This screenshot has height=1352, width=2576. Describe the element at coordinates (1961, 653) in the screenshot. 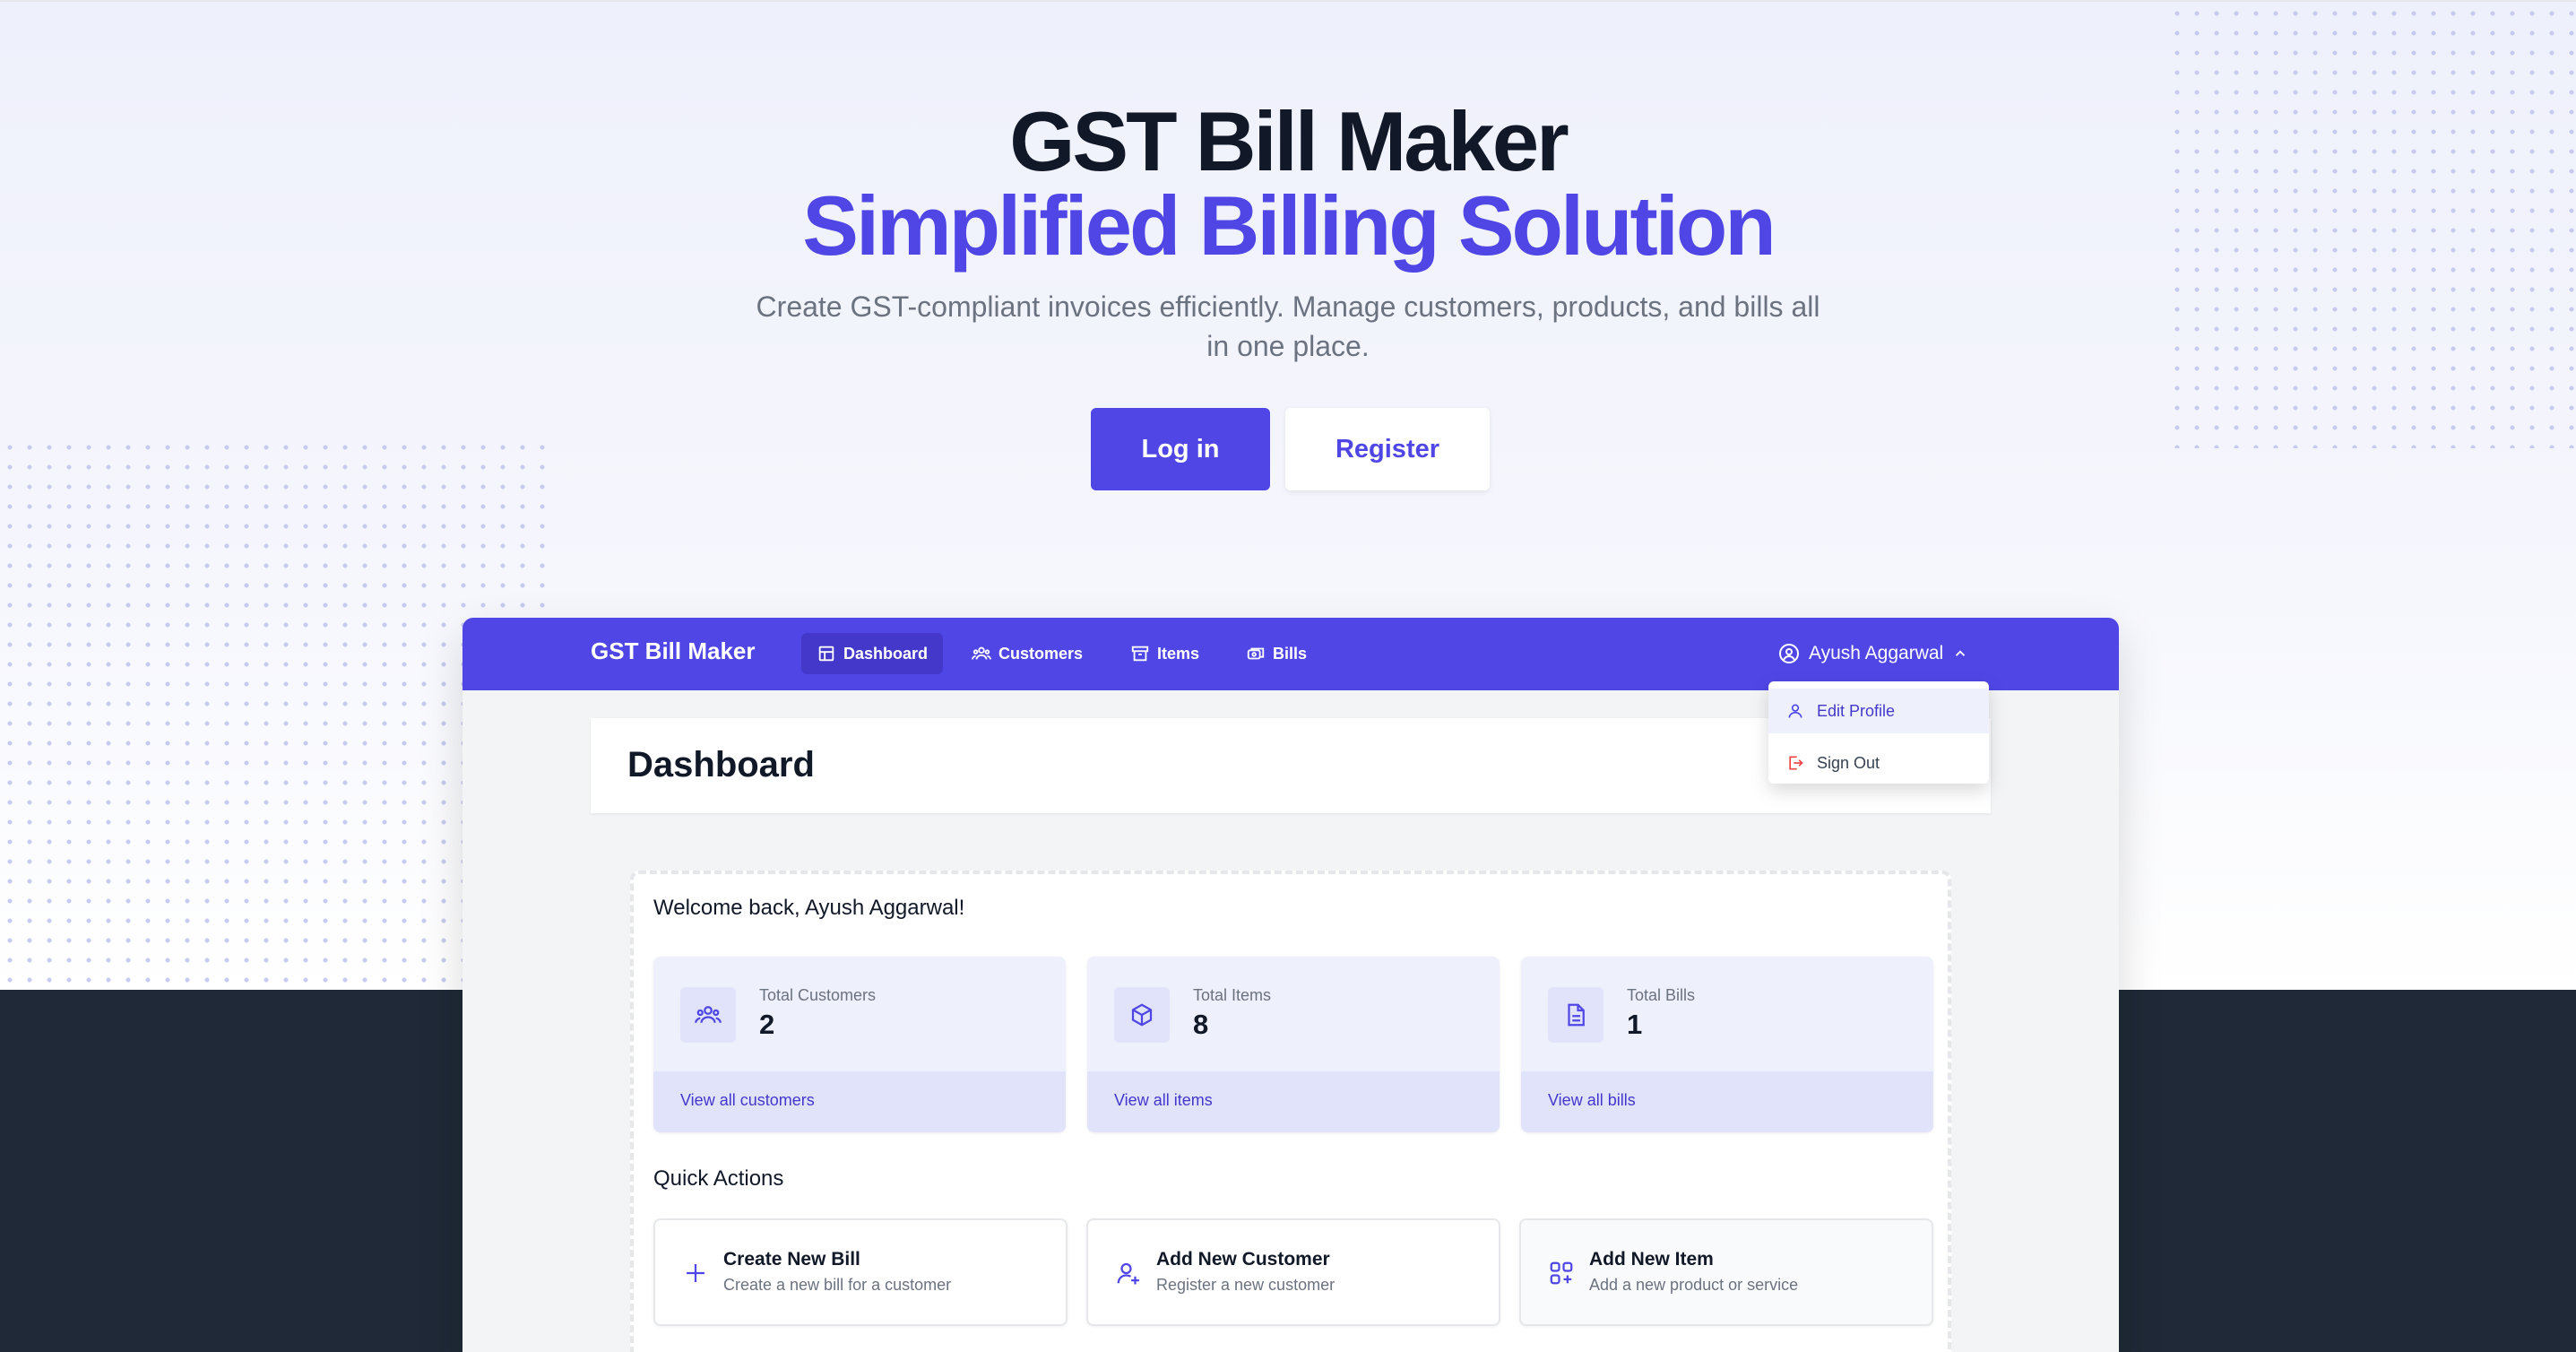

I see `chevron-up-icon` at that location.